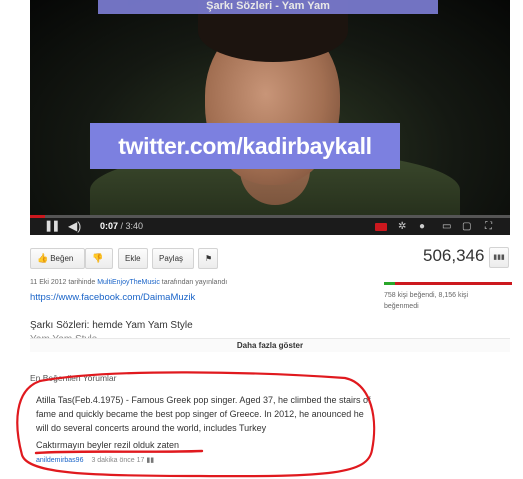 This screenshot has height=479, width=523. What do you see at coordinates (173, 258) in the screenshot?
I see `share-button: Paylaş` at bounding box center [173, 258].